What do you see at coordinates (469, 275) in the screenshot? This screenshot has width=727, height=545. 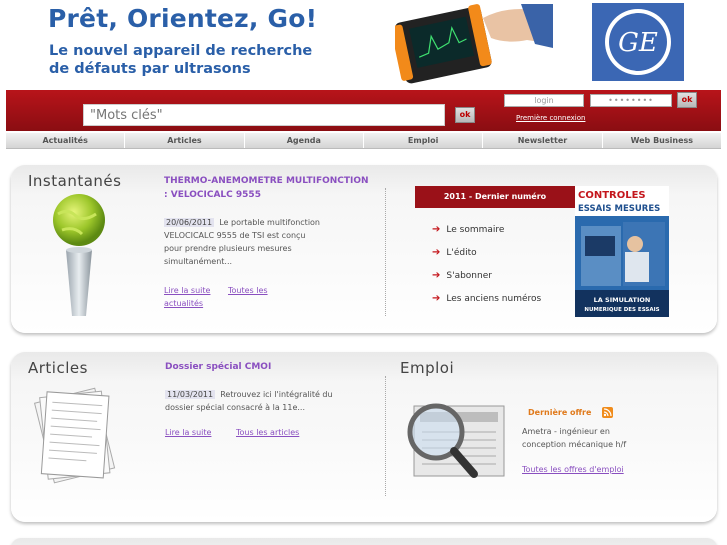 I see `magazine-item-label: S'abonner` at bounding box center [469, 275].